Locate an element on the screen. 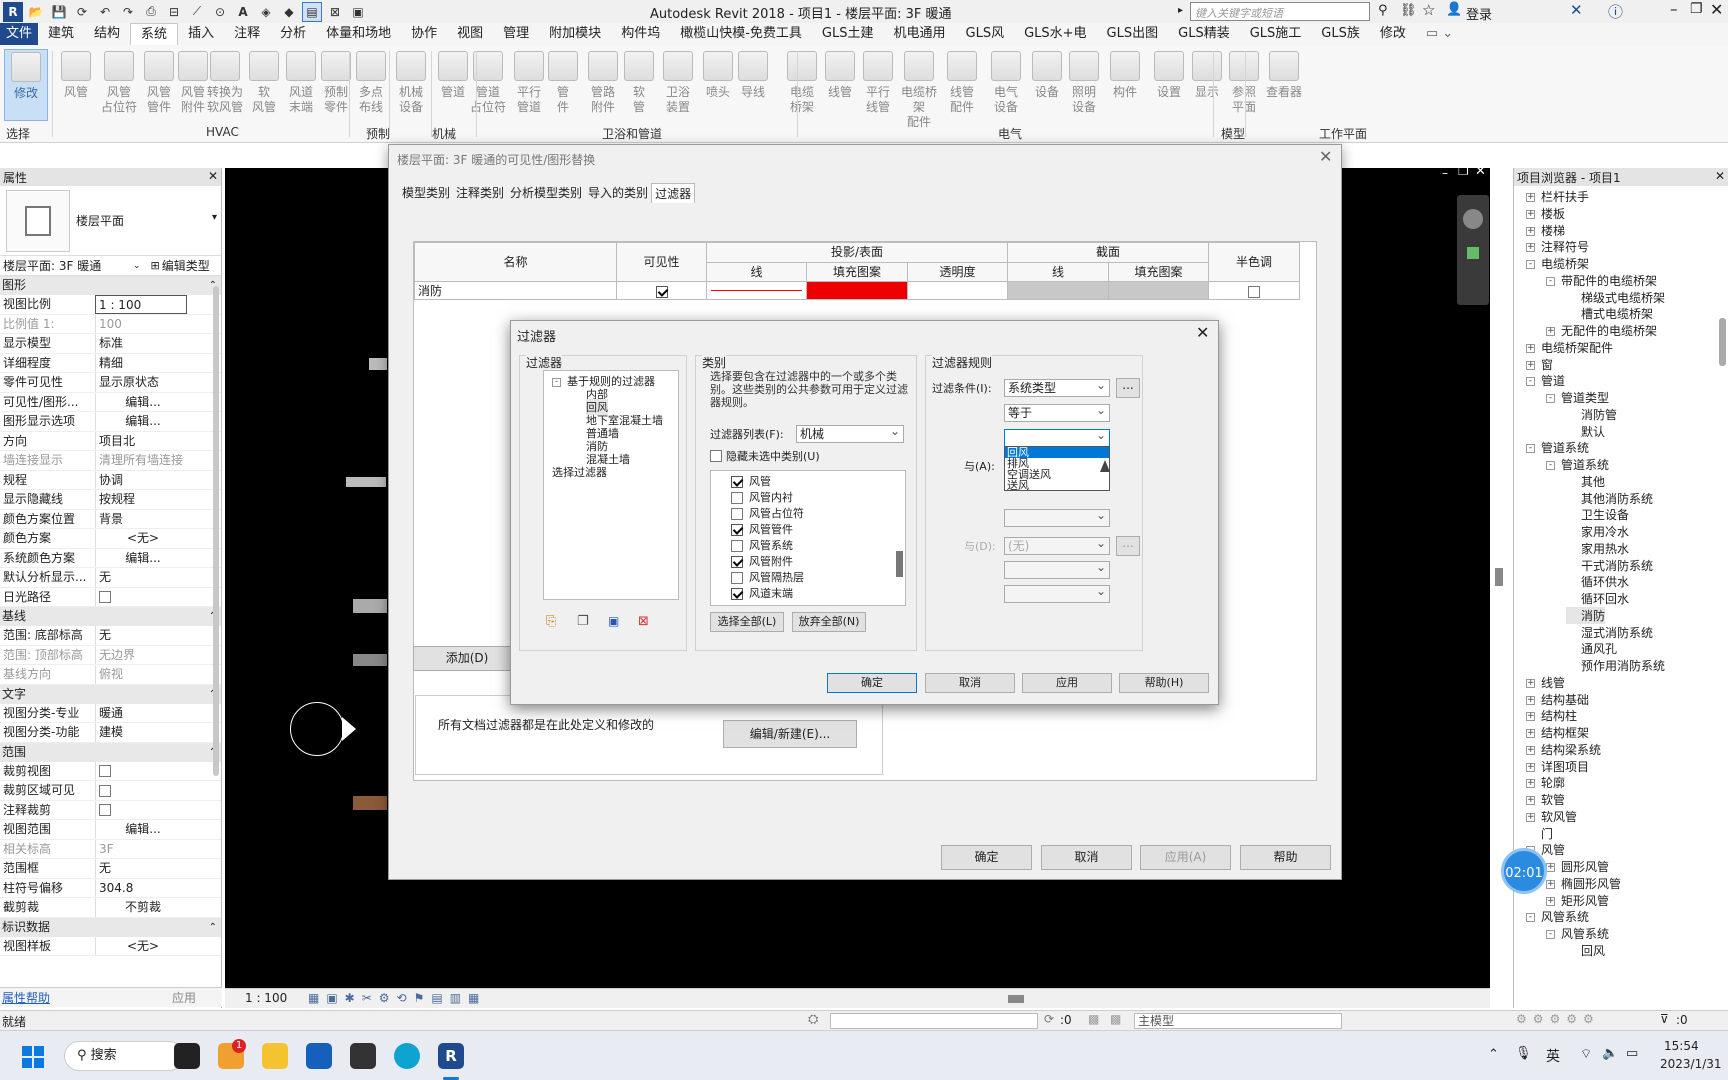 The width and height of the screenshot is (1728, 1080). ribbon-button: 参照 平面 is located at coordinates (1244, 82).